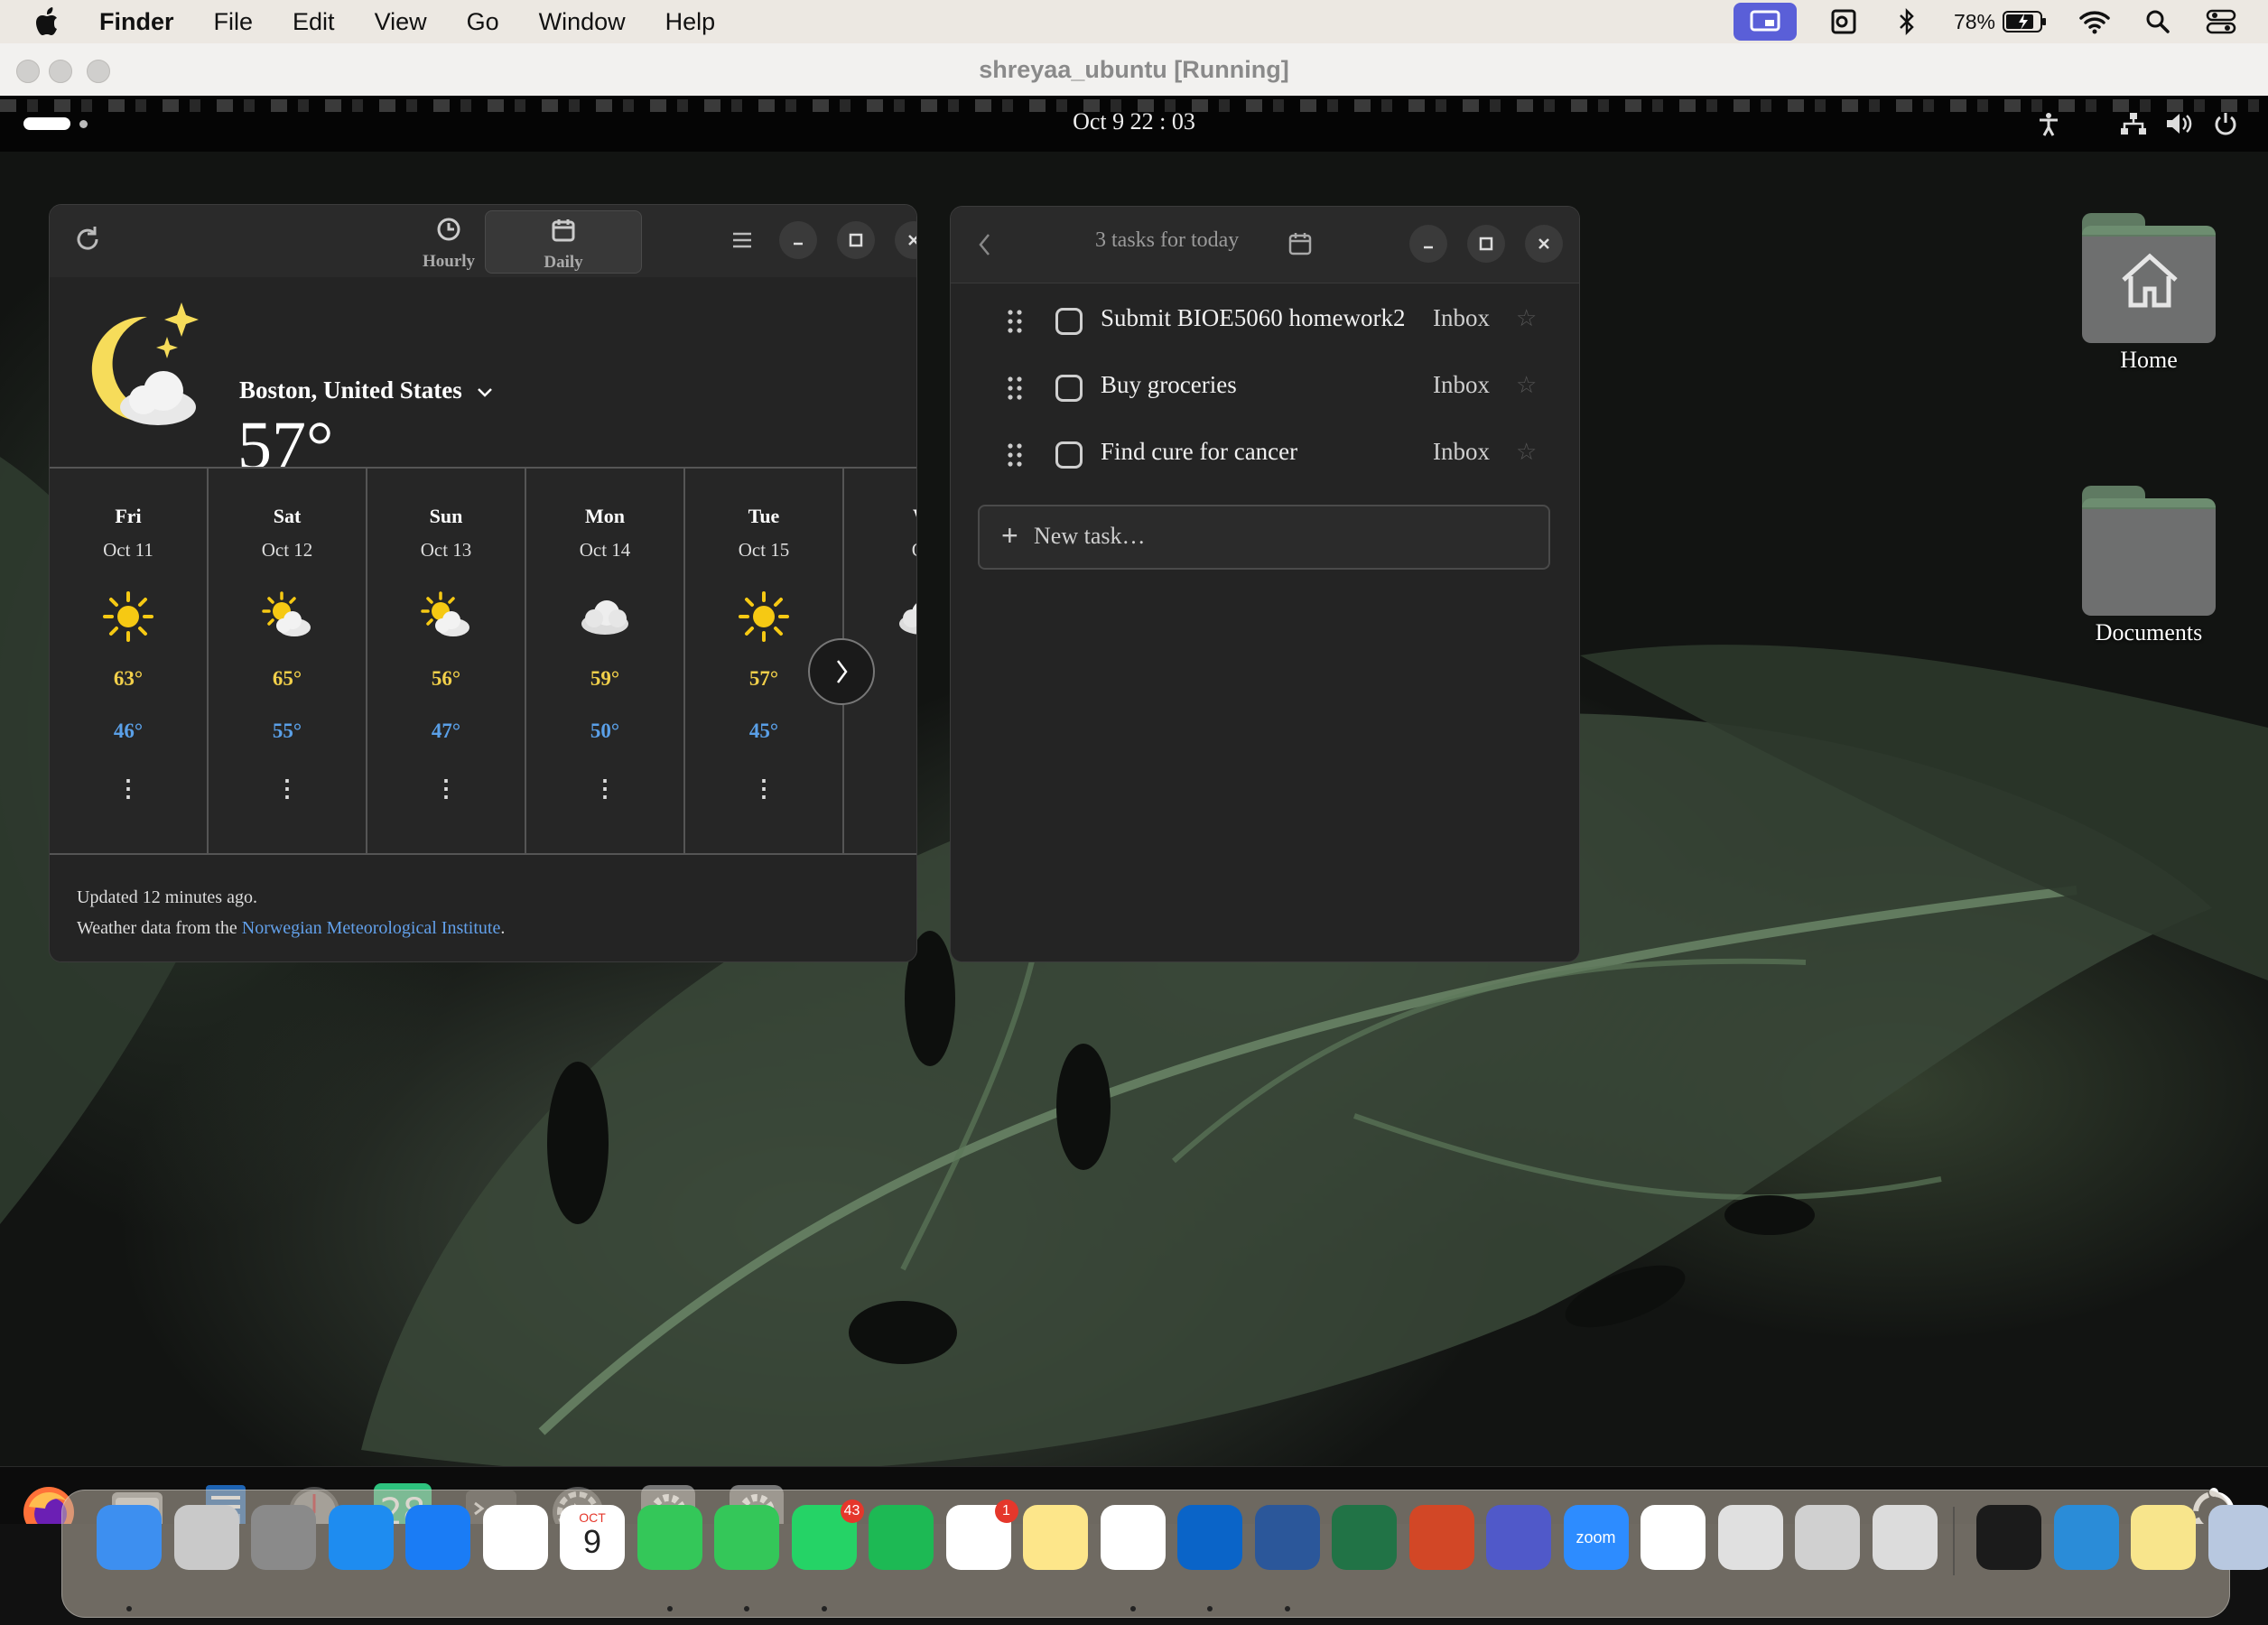 The width and height of the screenshot is (2268, 1625). Describe the element at coordinates (1486, 244) in the screenshot. I see `tasks-maximize-button` at that location.